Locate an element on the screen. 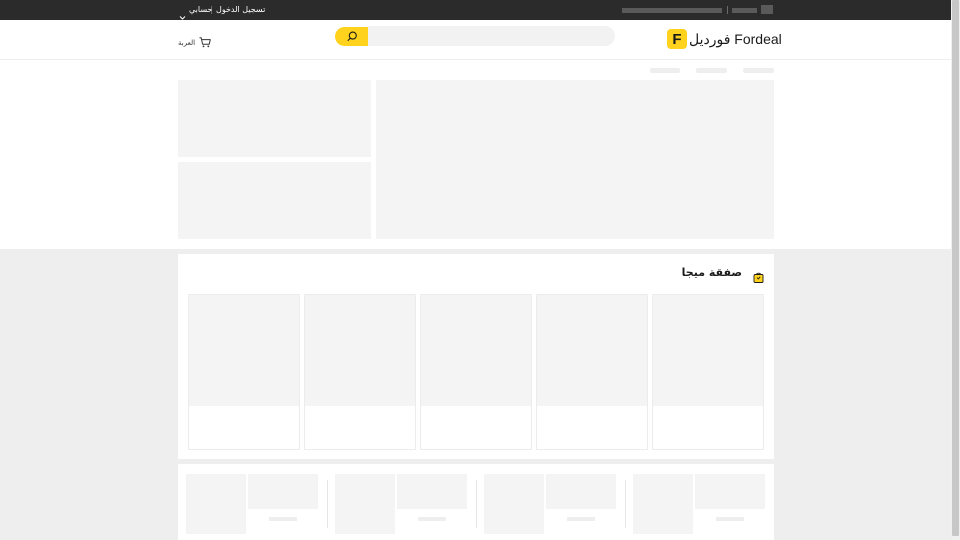 Image resolution: width=960 pixels, height=540 pixels. scrollbar-thumb is located at coordinates (955, 268).